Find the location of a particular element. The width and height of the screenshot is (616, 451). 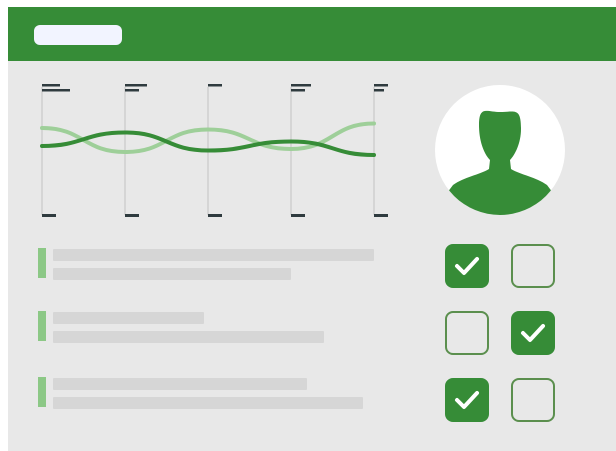

avatar is located at coordinates (500, 150).